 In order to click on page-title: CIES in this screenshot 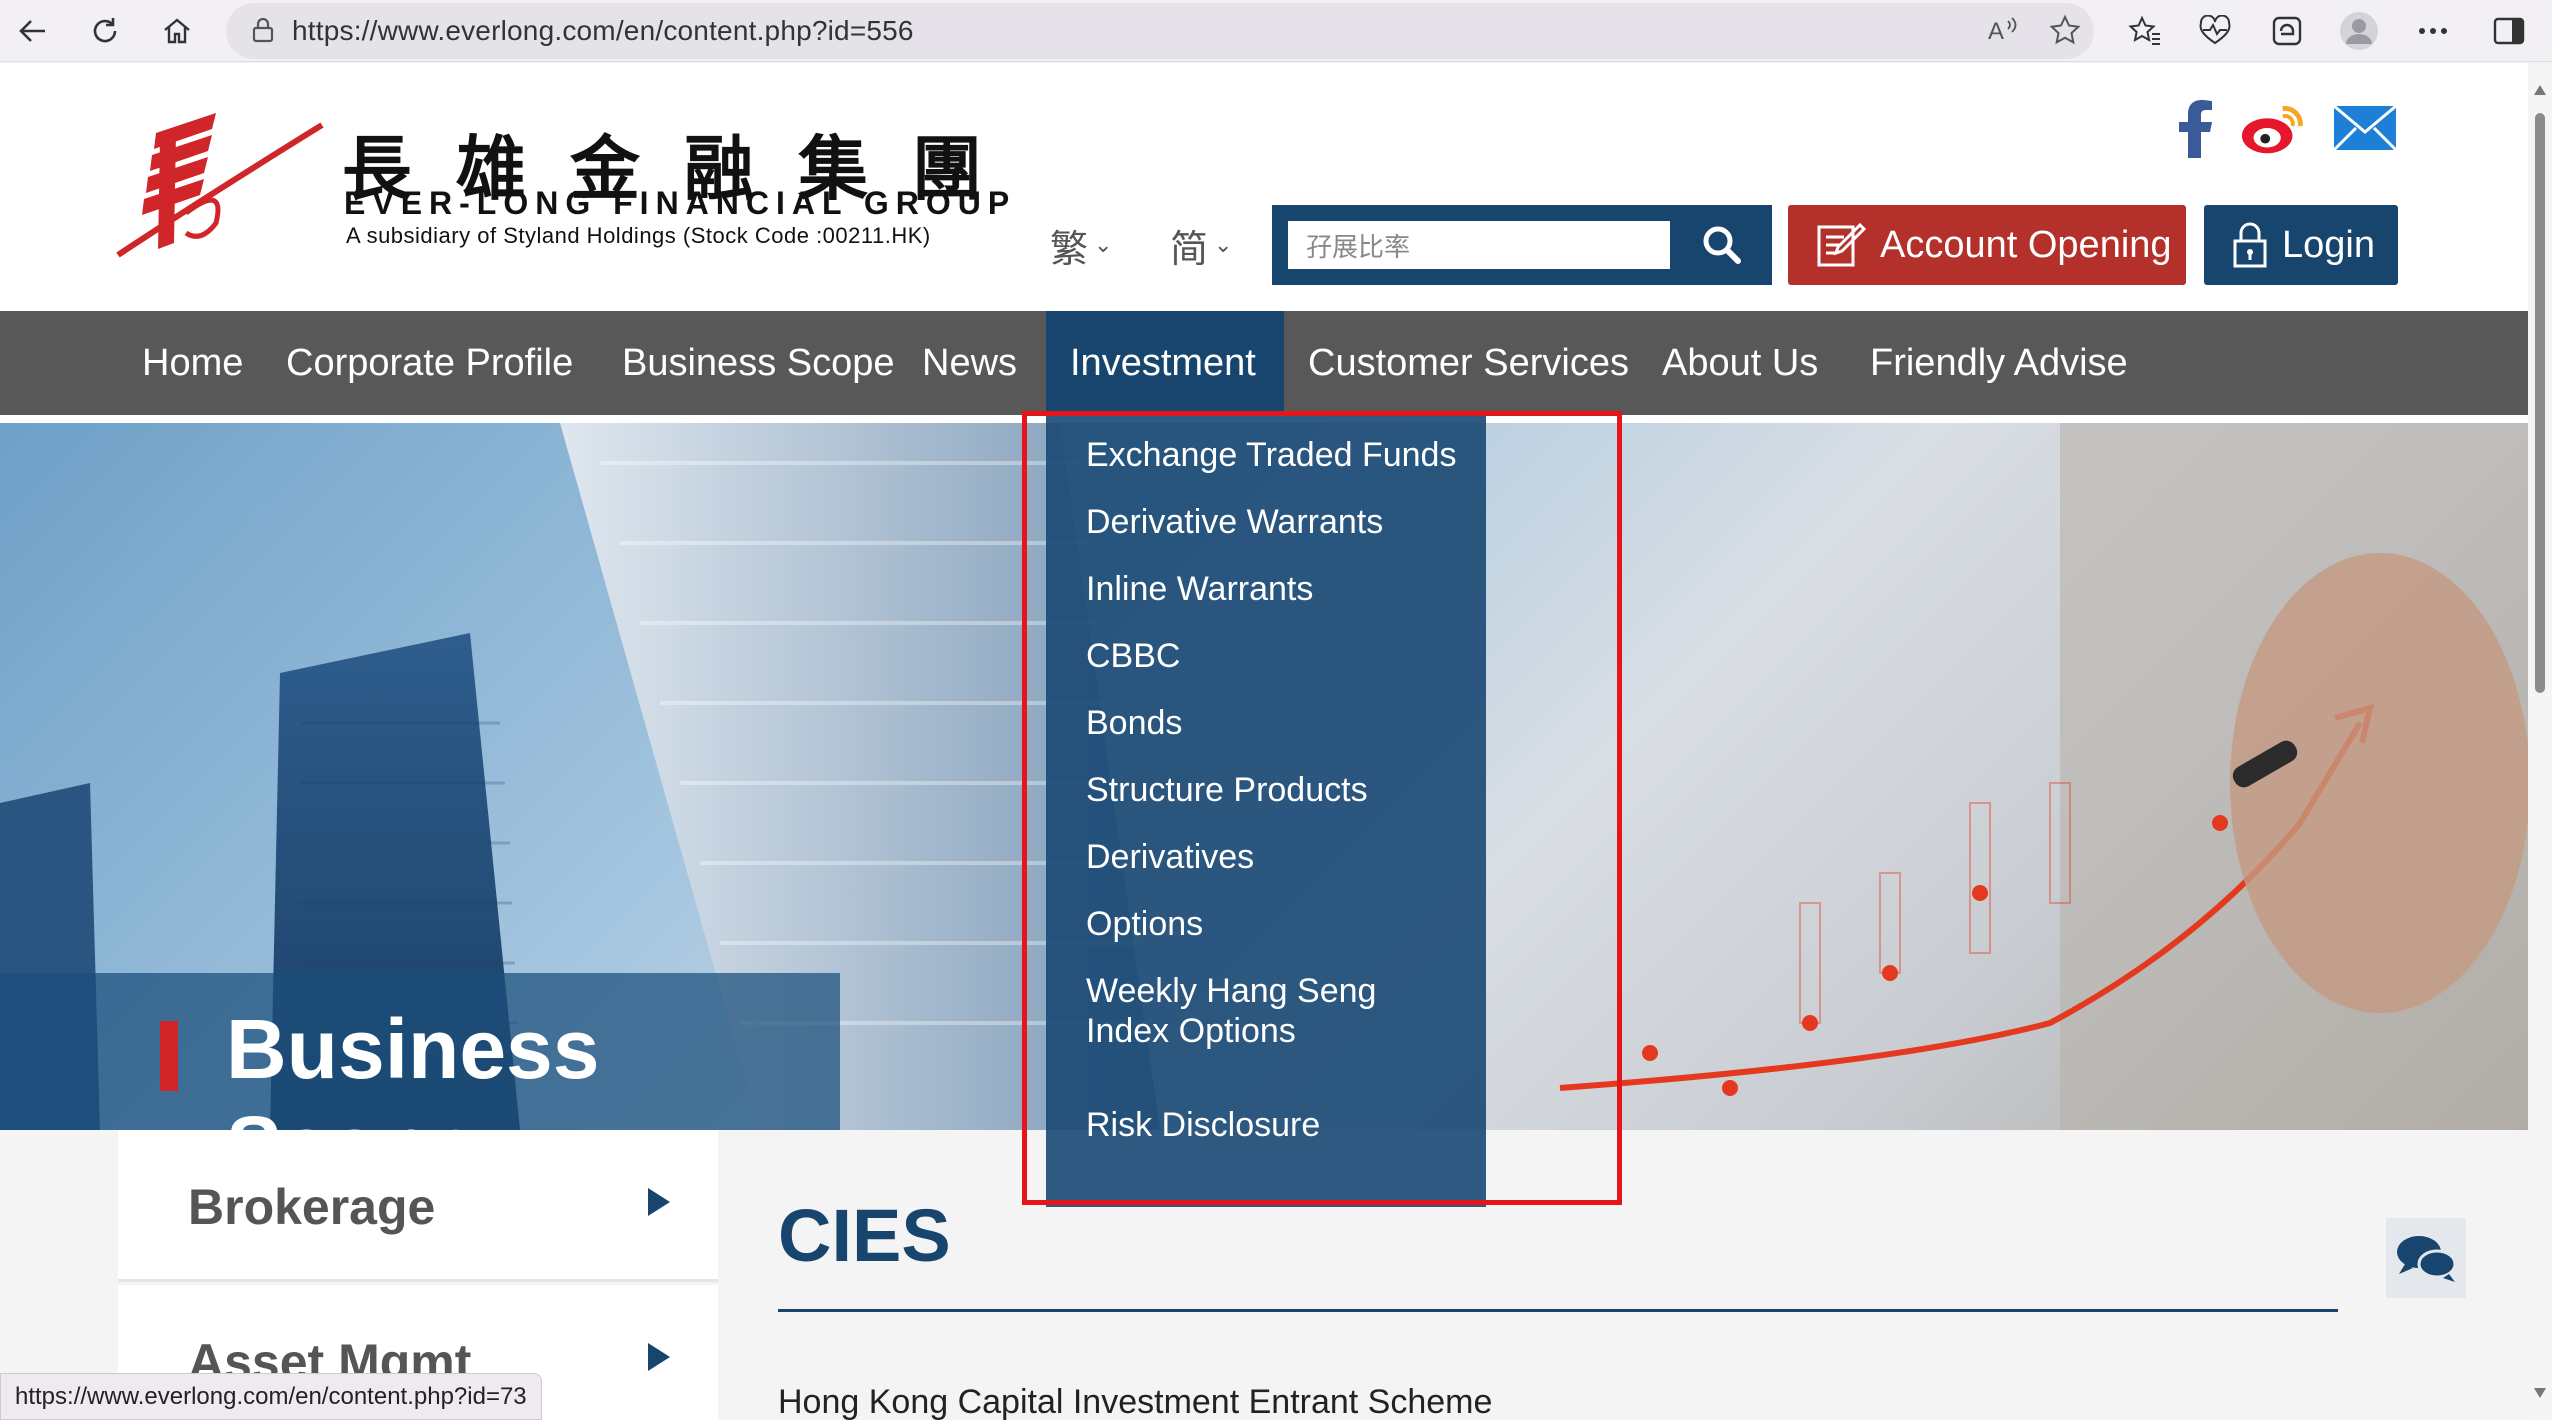, I will do `click(864, 1235)`.